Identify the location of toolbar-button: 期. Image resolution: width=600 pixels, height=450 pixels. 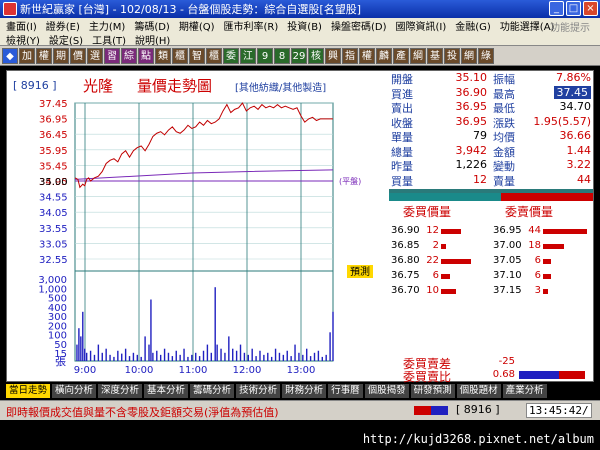
(61, 55).